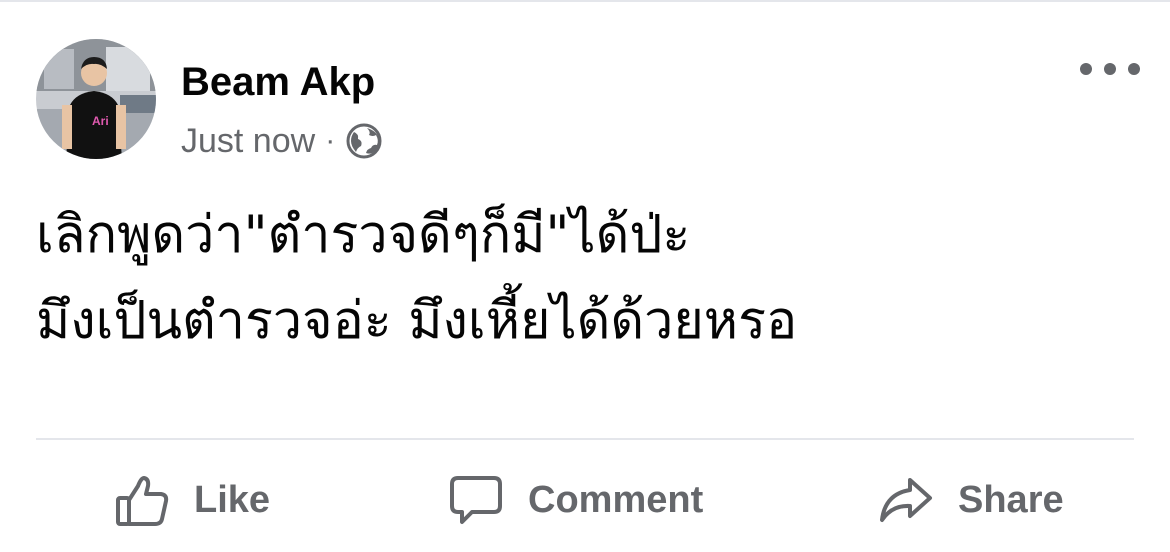 This screenshot has height=552, width=1170. What do you see at coordinates (585, 439) in the screenshot?
I see `action-divider` at bounding box center [585, 439].